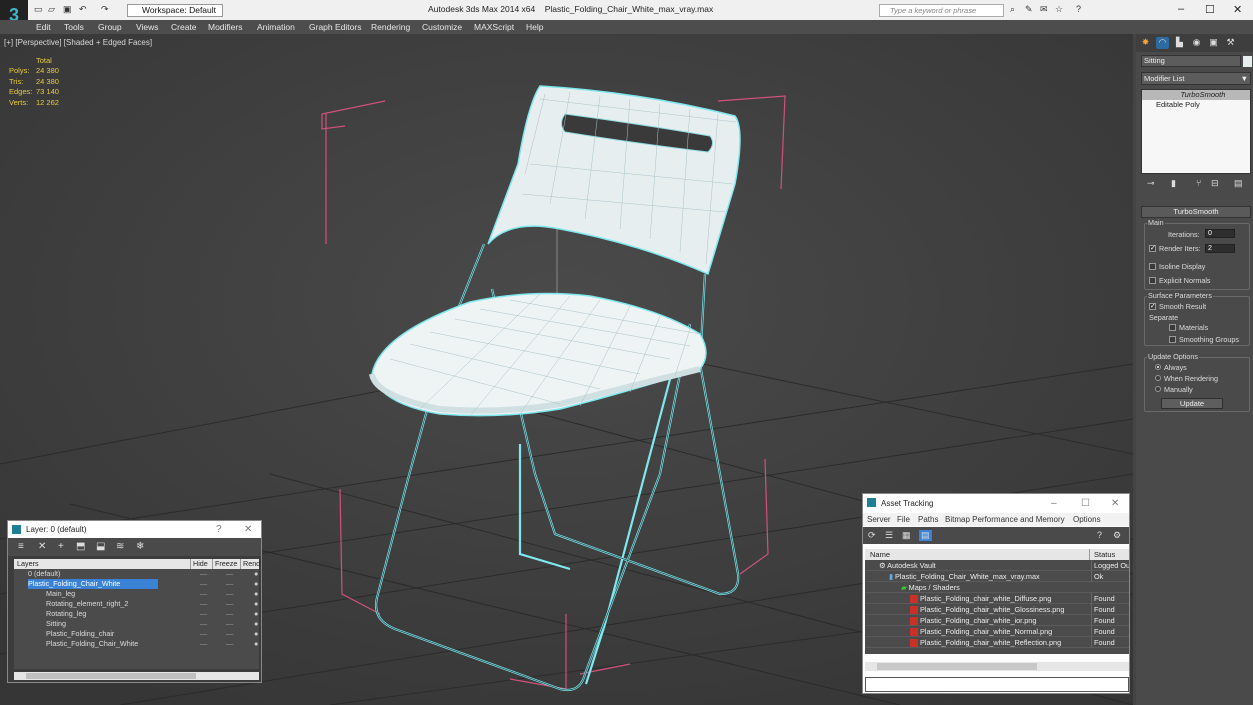 The height and width of the screenshot is (705, 1253). I want to click on pin-stack-icon: ⊸, so click(1151, 183).